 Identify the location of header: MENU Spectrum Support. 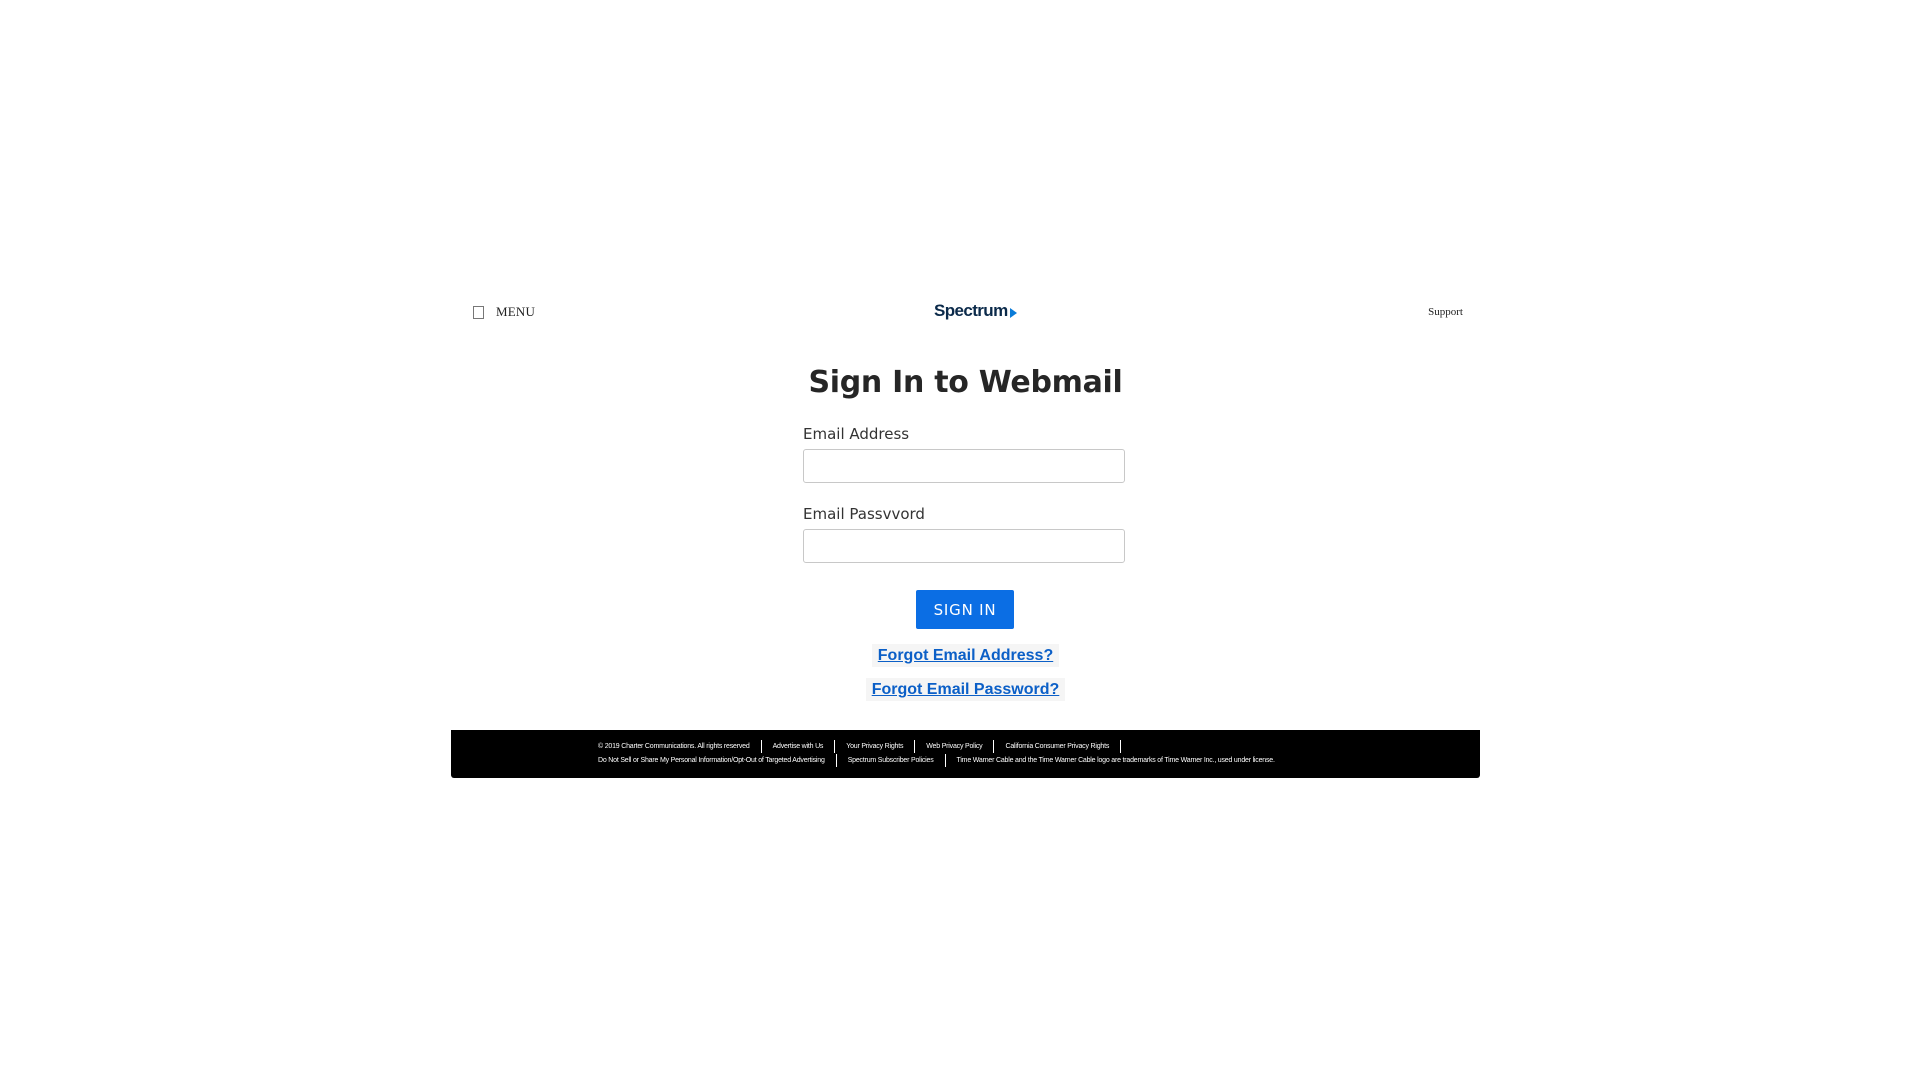
(965, 314).